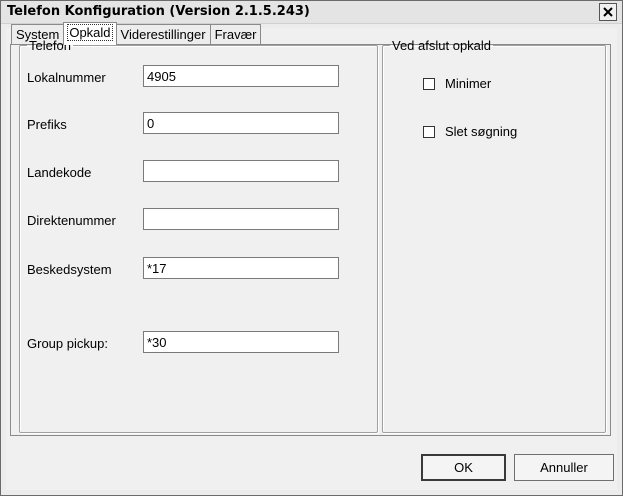 The image size is (623, 496). I want to click on slet-soegning-checkbox-row: Slet søgning, so click(470, 131).